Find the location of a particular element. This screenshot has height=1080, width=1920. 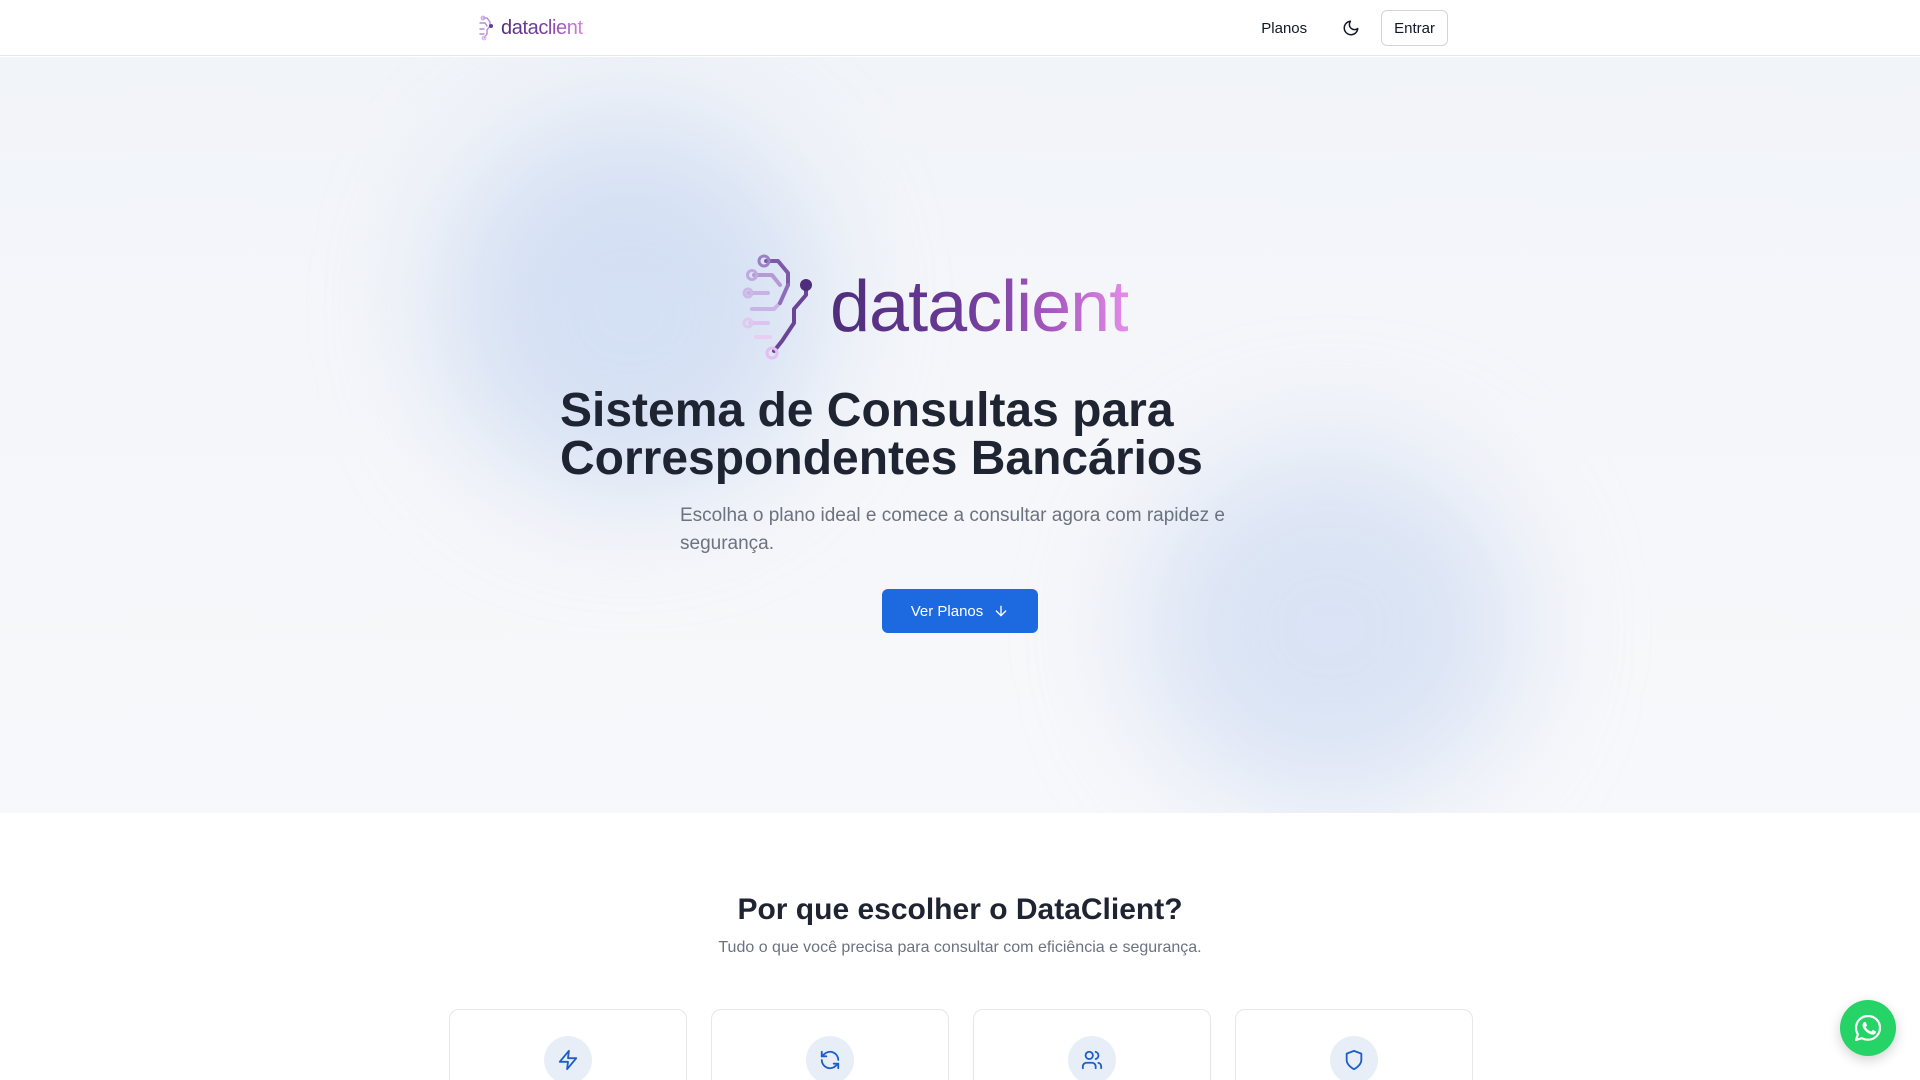

users-icon is located at coordinates (1092, 1060).